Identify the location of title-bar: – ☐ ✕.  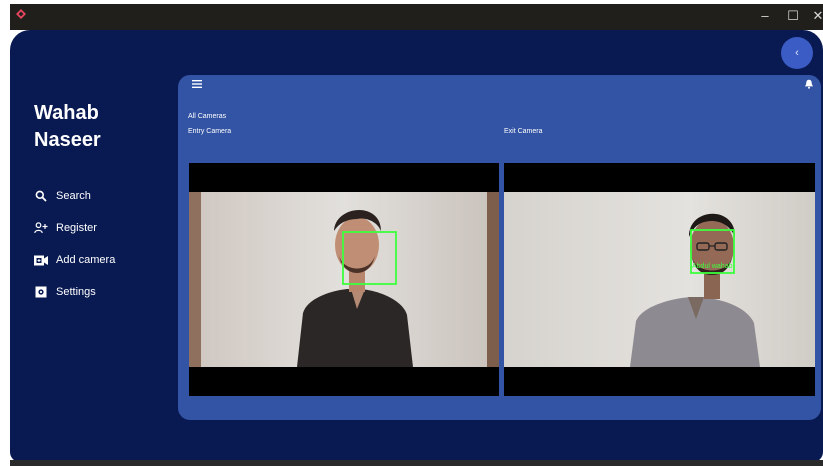
(416, 17).